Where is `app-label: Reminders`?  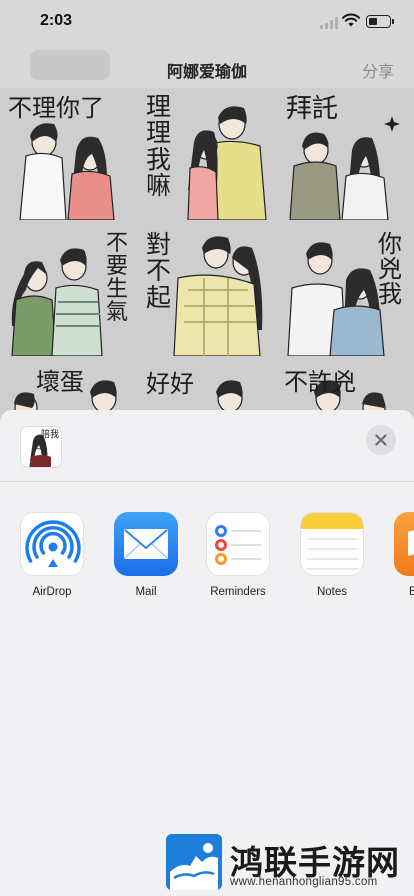
app-label: Reminders is located at coordinates (238, 592).